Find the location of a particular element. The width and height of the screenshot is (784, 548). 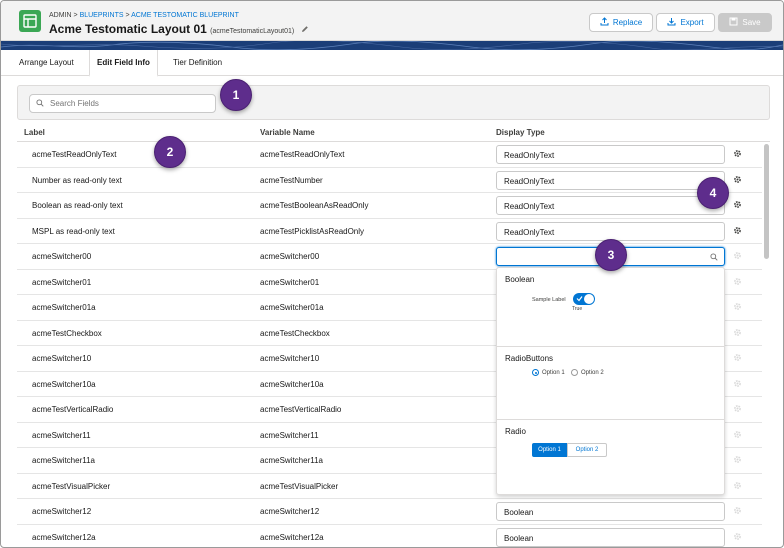

variable-name: acmeSwitcher11a is located at coordinates (291, 460).